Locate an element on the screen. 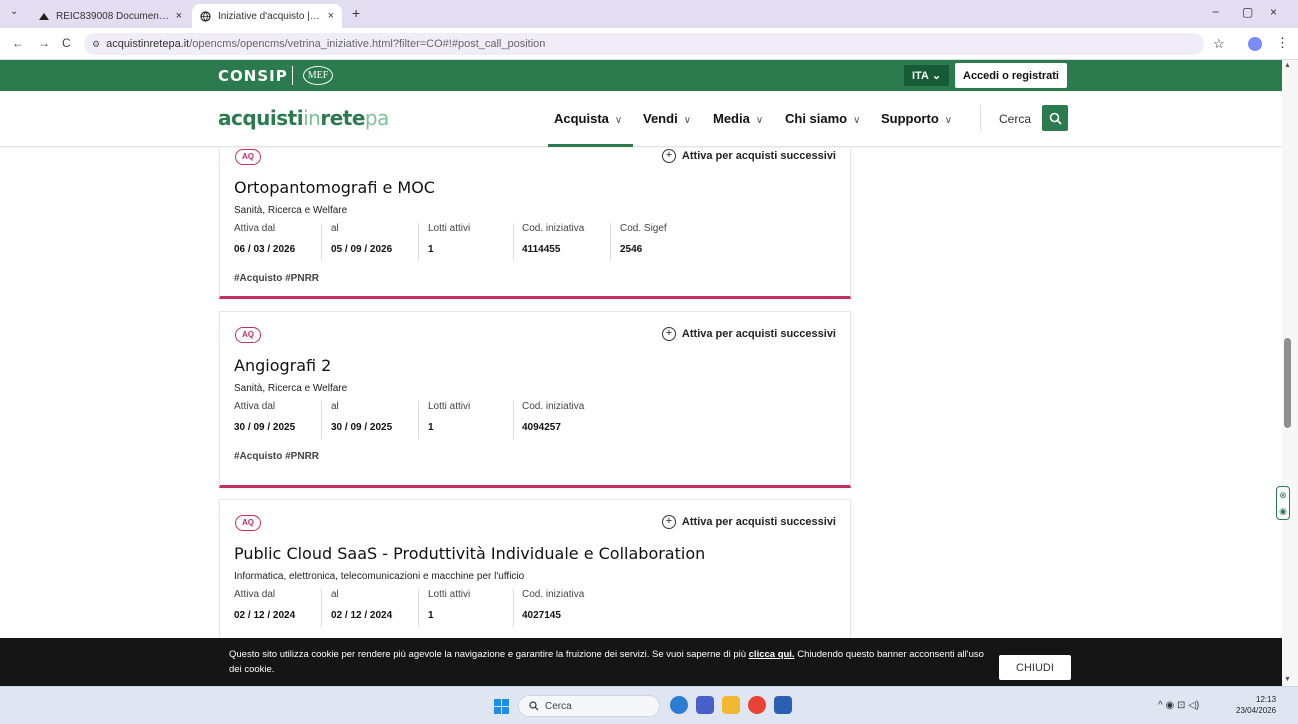 The height and width of the screenshot is (724, 1298). initiative-title: Angiografi 2 is located at coordinates (282, 365).